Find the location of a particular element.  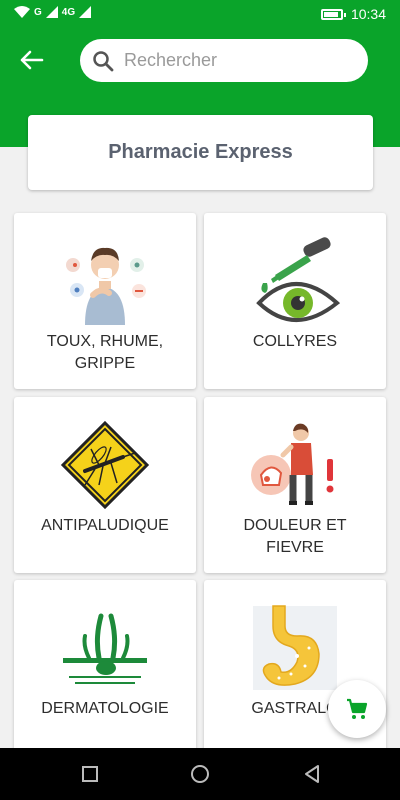

system-back-button is located at coordinates (312, 774).